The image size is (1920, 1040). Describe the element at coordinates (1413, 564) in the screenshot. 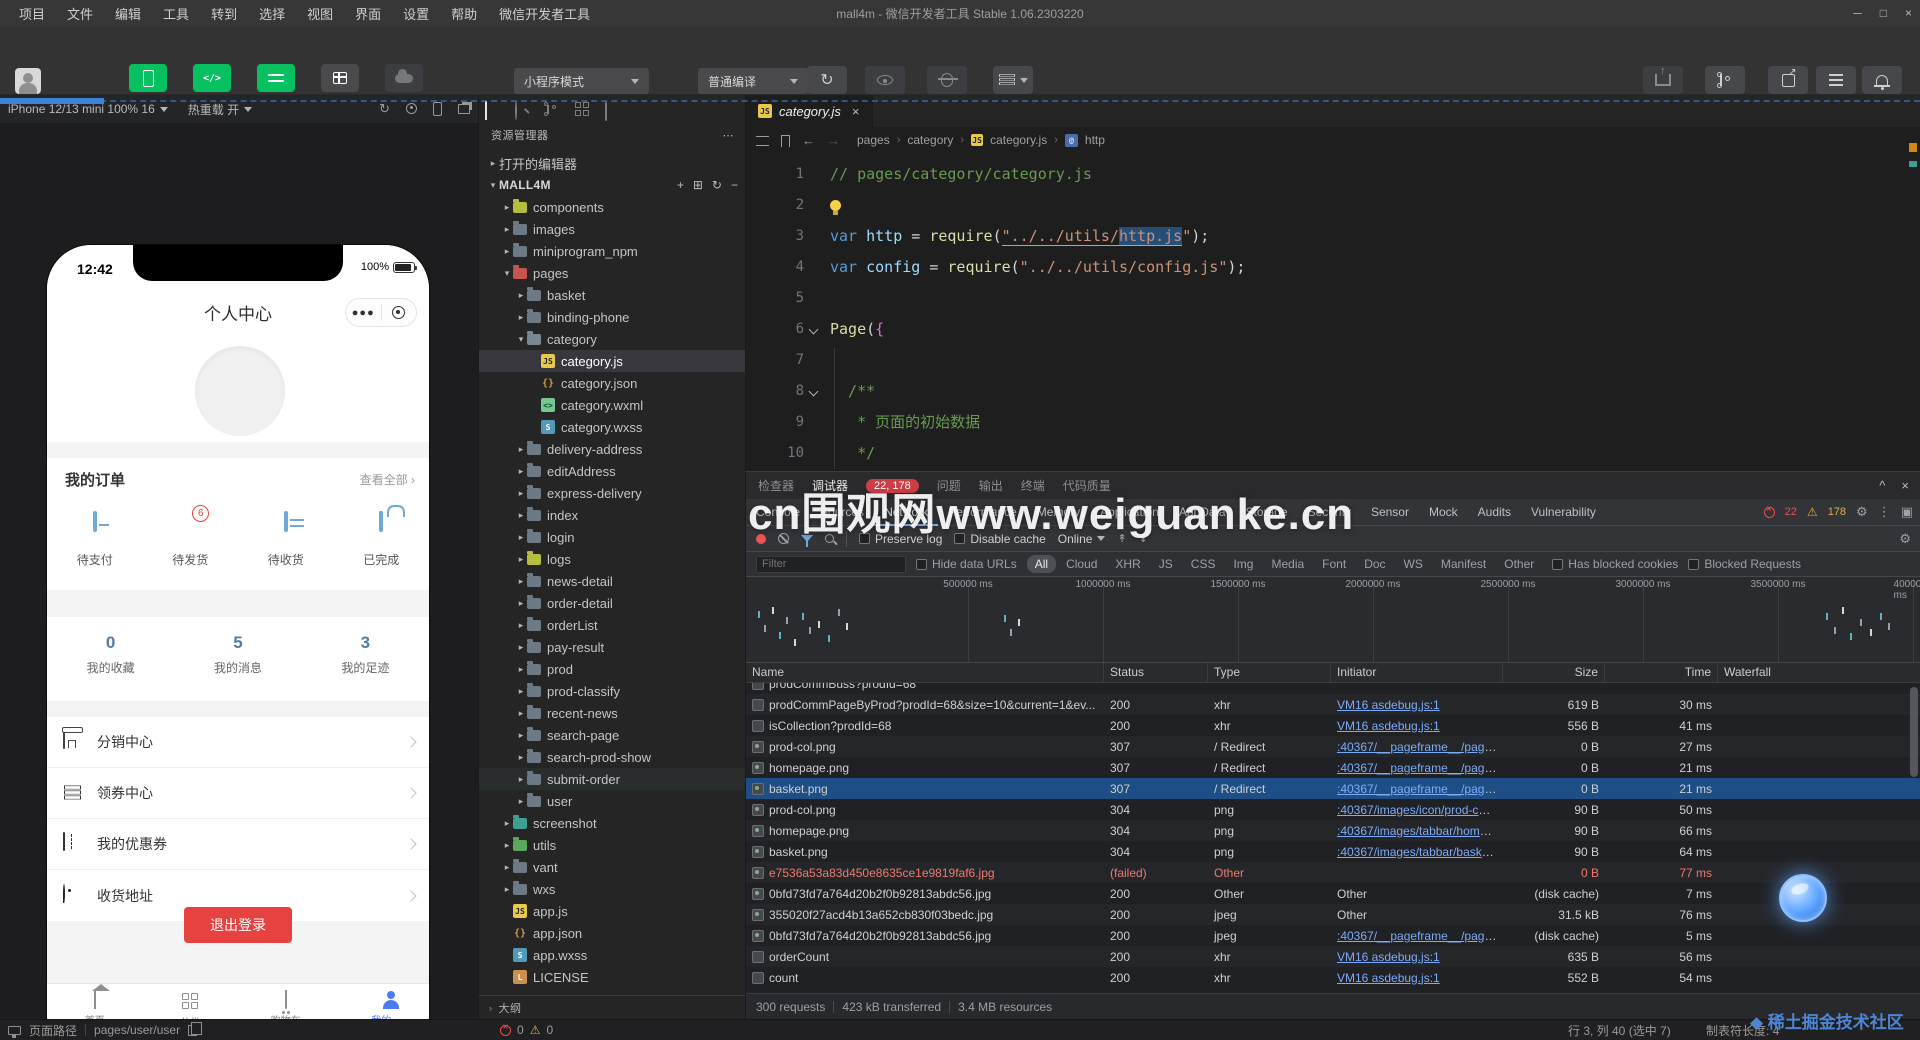

I see `filter-pill-WS: WS` at that location.